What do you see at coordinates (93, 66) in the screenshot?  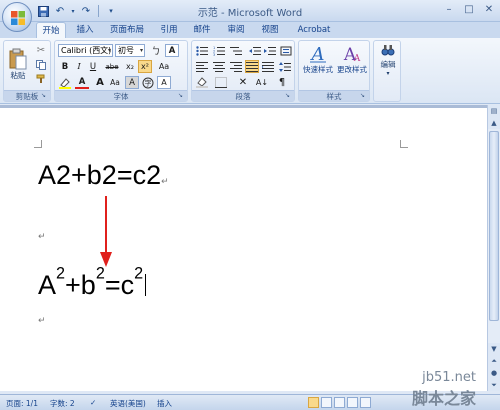 I see `underline-button: U` at bounding box center [93, 66].